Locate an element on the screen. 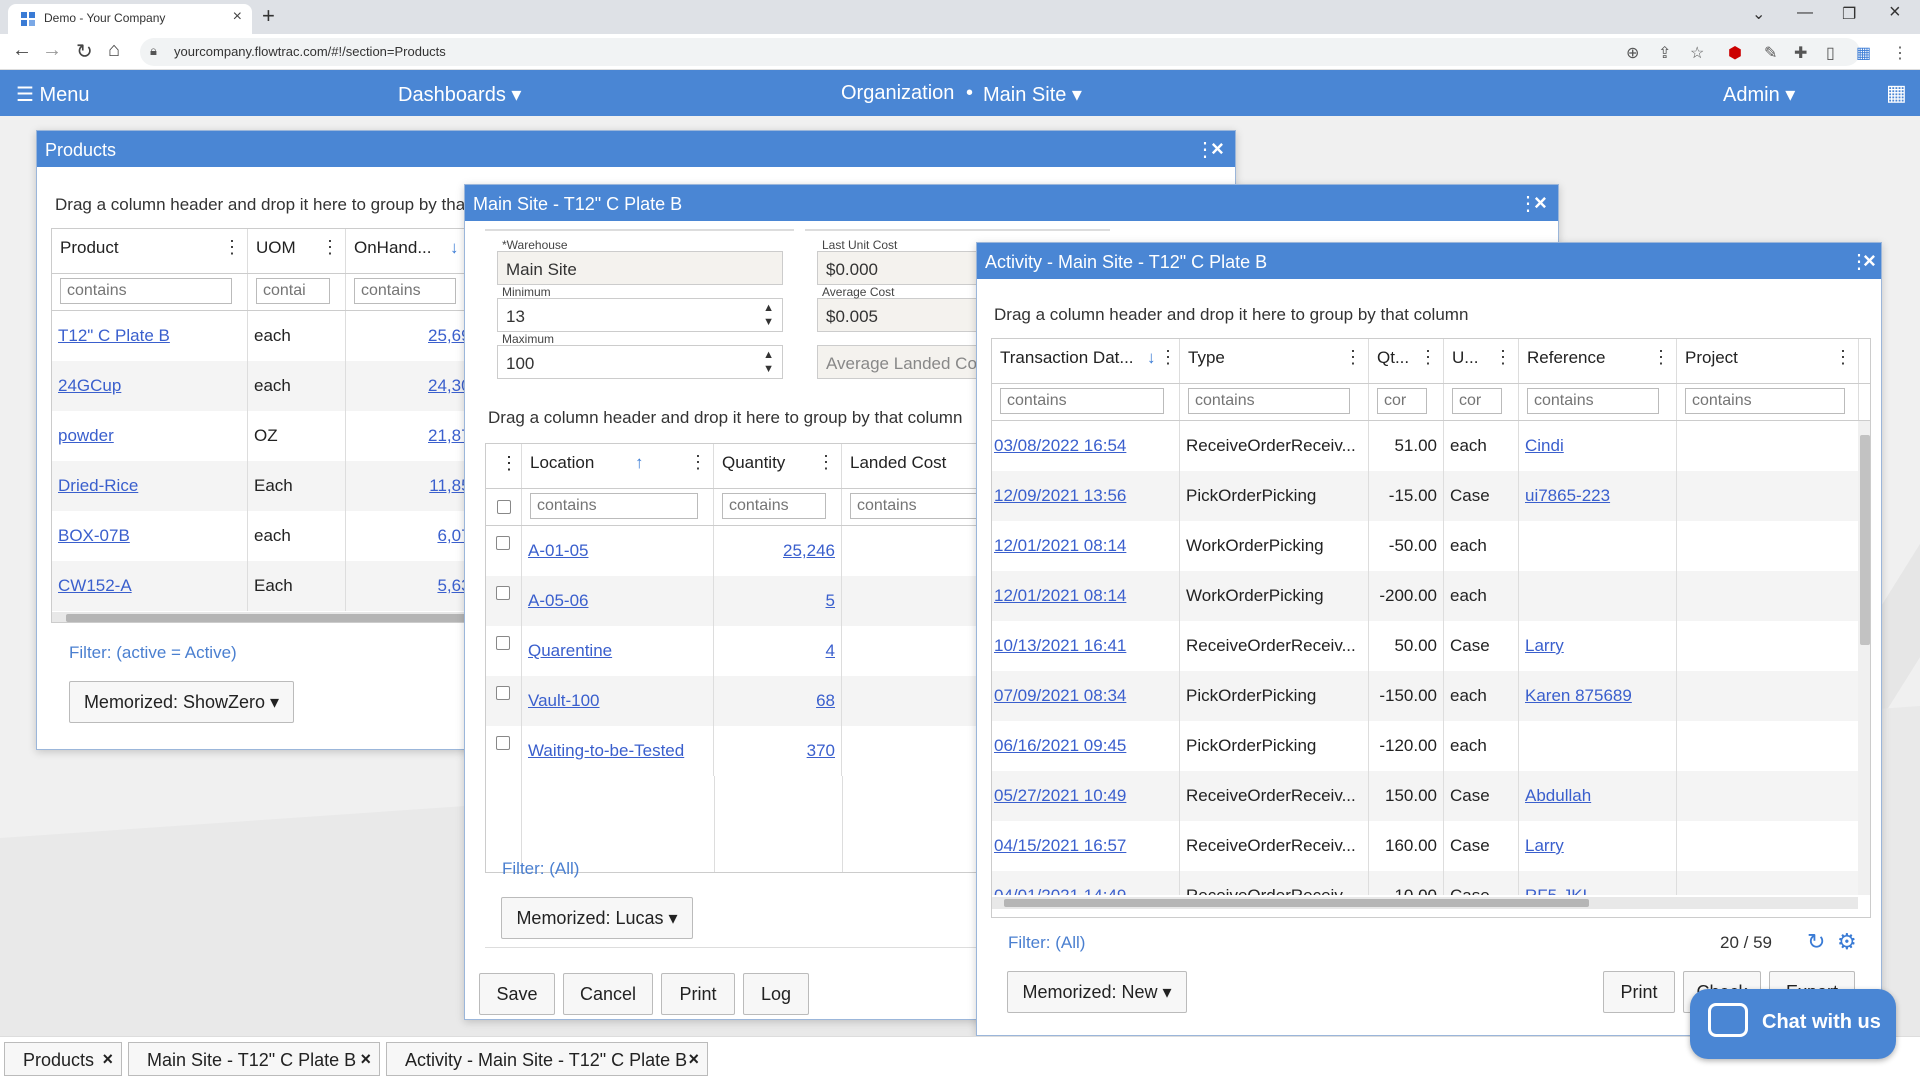 The image size is (1920, 1080). memorized-showzero-dropdown: Memorized: ShowZero ▾ is located at coordinates (181, 702).